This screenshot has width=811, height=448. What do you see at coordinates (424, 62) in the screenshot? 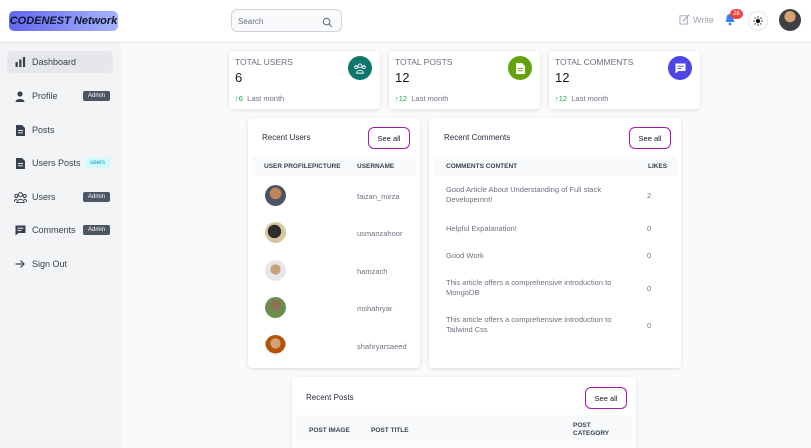
I see `stat-title: Total Posts` at bounding box center [424, 62].